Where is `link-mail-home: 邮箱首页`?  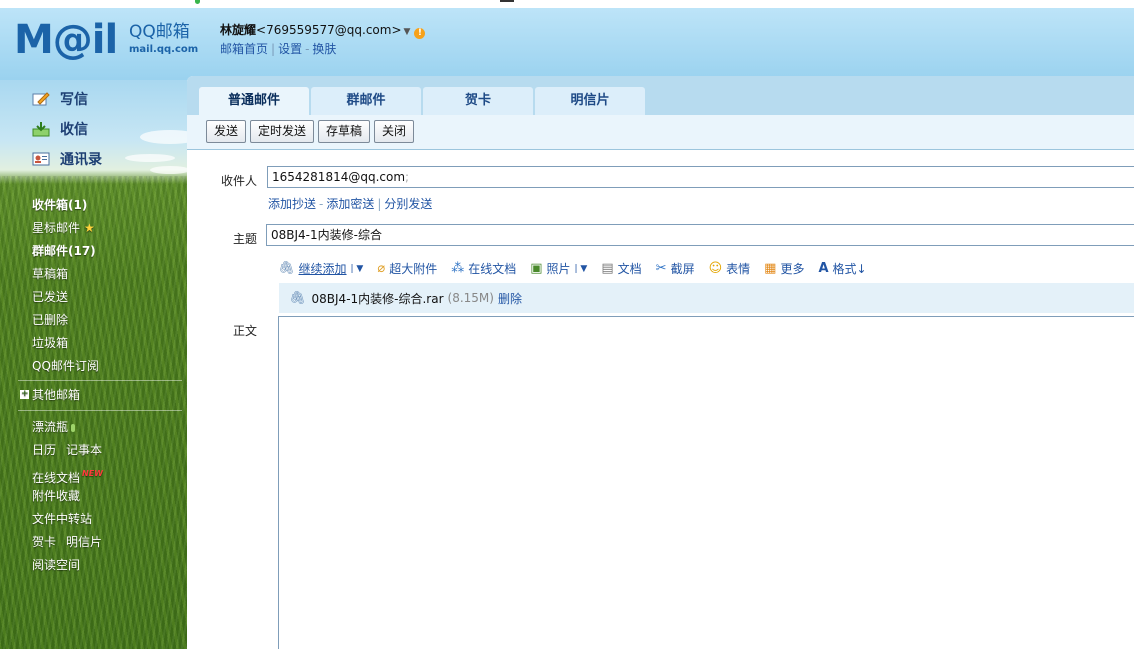
link-mail-home: 邮箱首页 is located at coordinates (244, 49).